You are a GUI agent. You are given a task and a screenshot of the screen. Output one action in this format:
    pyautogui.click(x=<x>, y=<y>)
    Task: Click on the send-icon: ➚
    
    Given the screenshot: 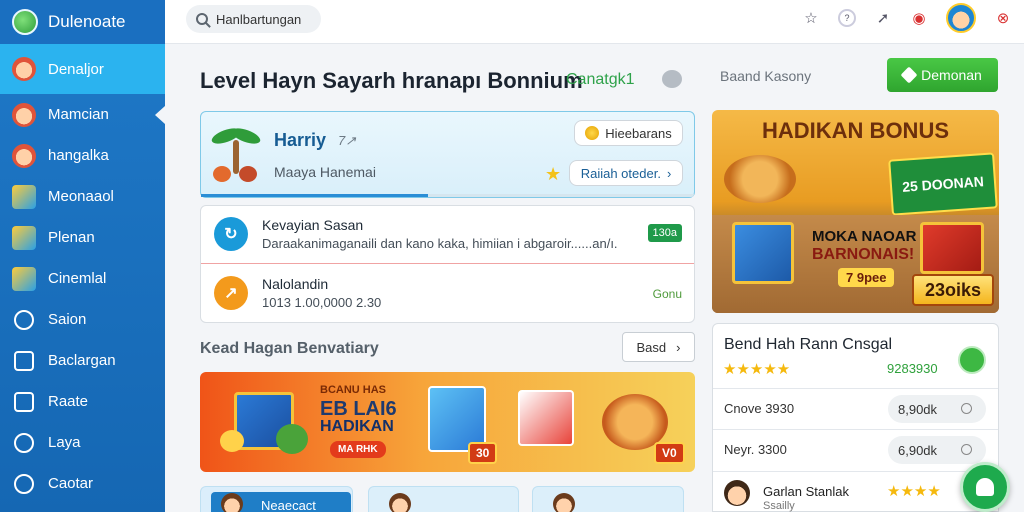 What is the action you would take?
    pyautogui.click(x=883, y=18)
    